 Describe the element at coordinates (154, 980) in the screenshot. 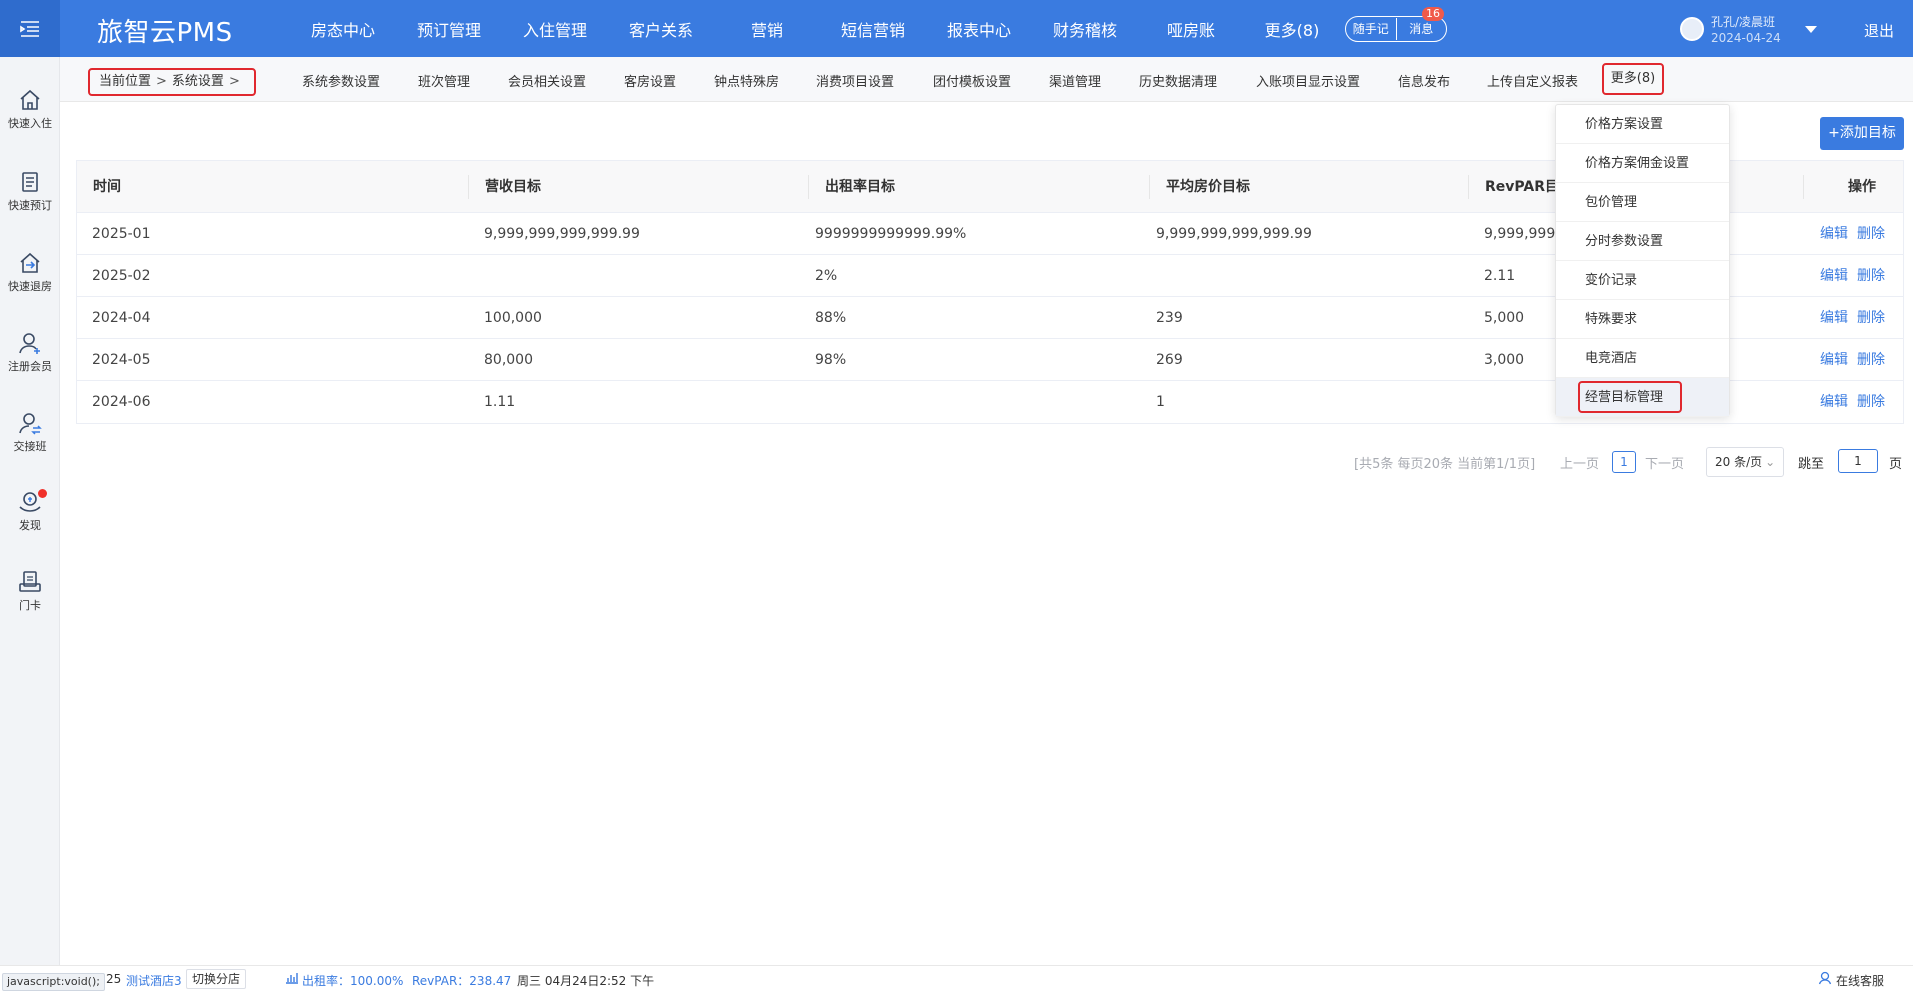

I see `current-hotel-link: 测试酒店3` at that location.